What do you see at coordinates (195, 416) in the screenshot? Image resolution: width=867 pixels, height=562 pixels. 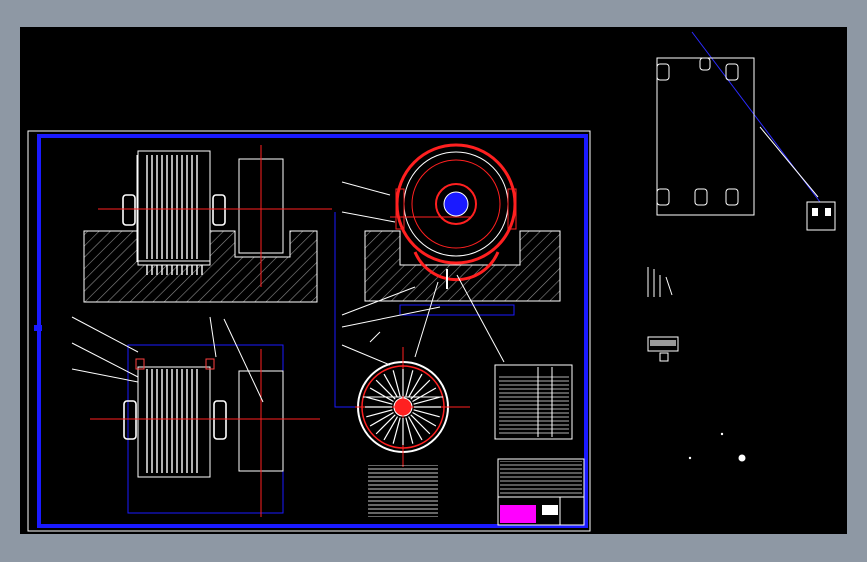 I see `plan-view` at bounding box center [195, 416].